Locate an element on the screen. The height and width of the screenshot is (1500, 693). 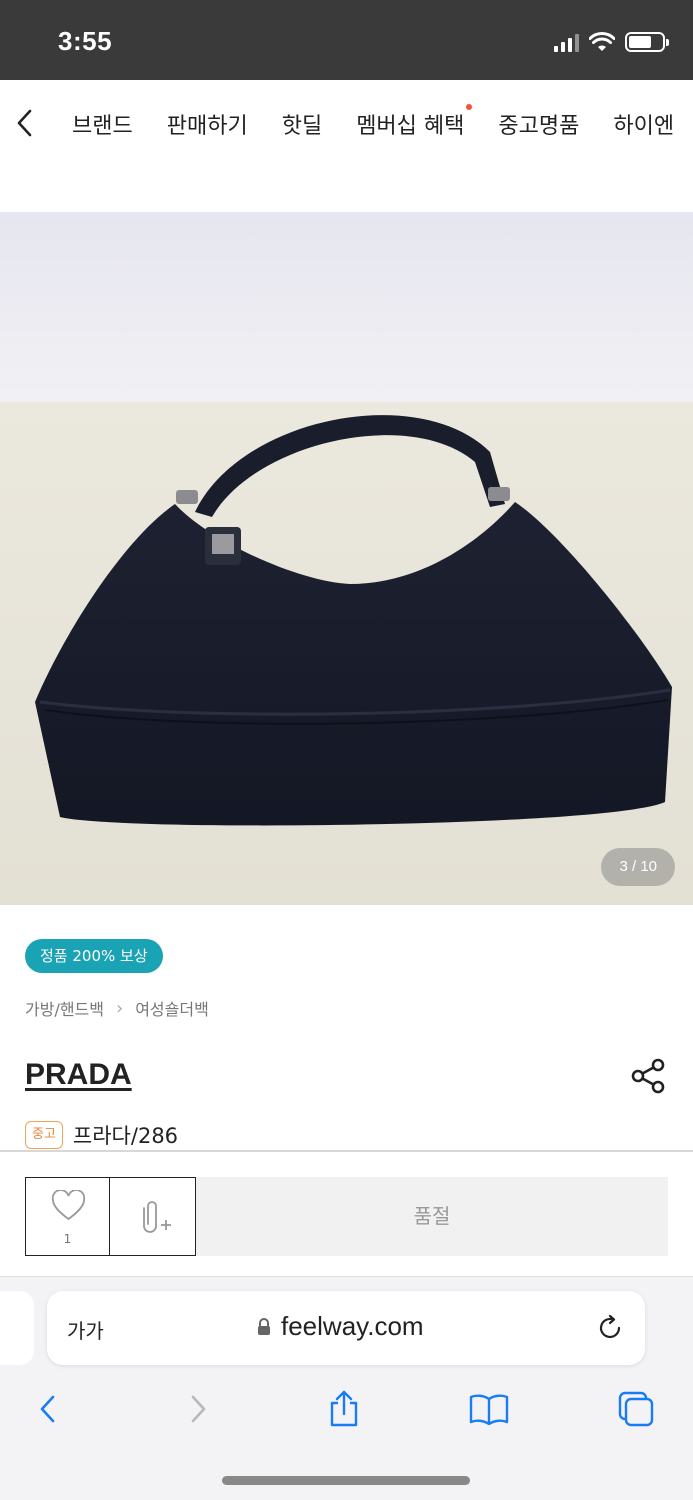
share-upload-icon is located at coordinates (344, 1408).